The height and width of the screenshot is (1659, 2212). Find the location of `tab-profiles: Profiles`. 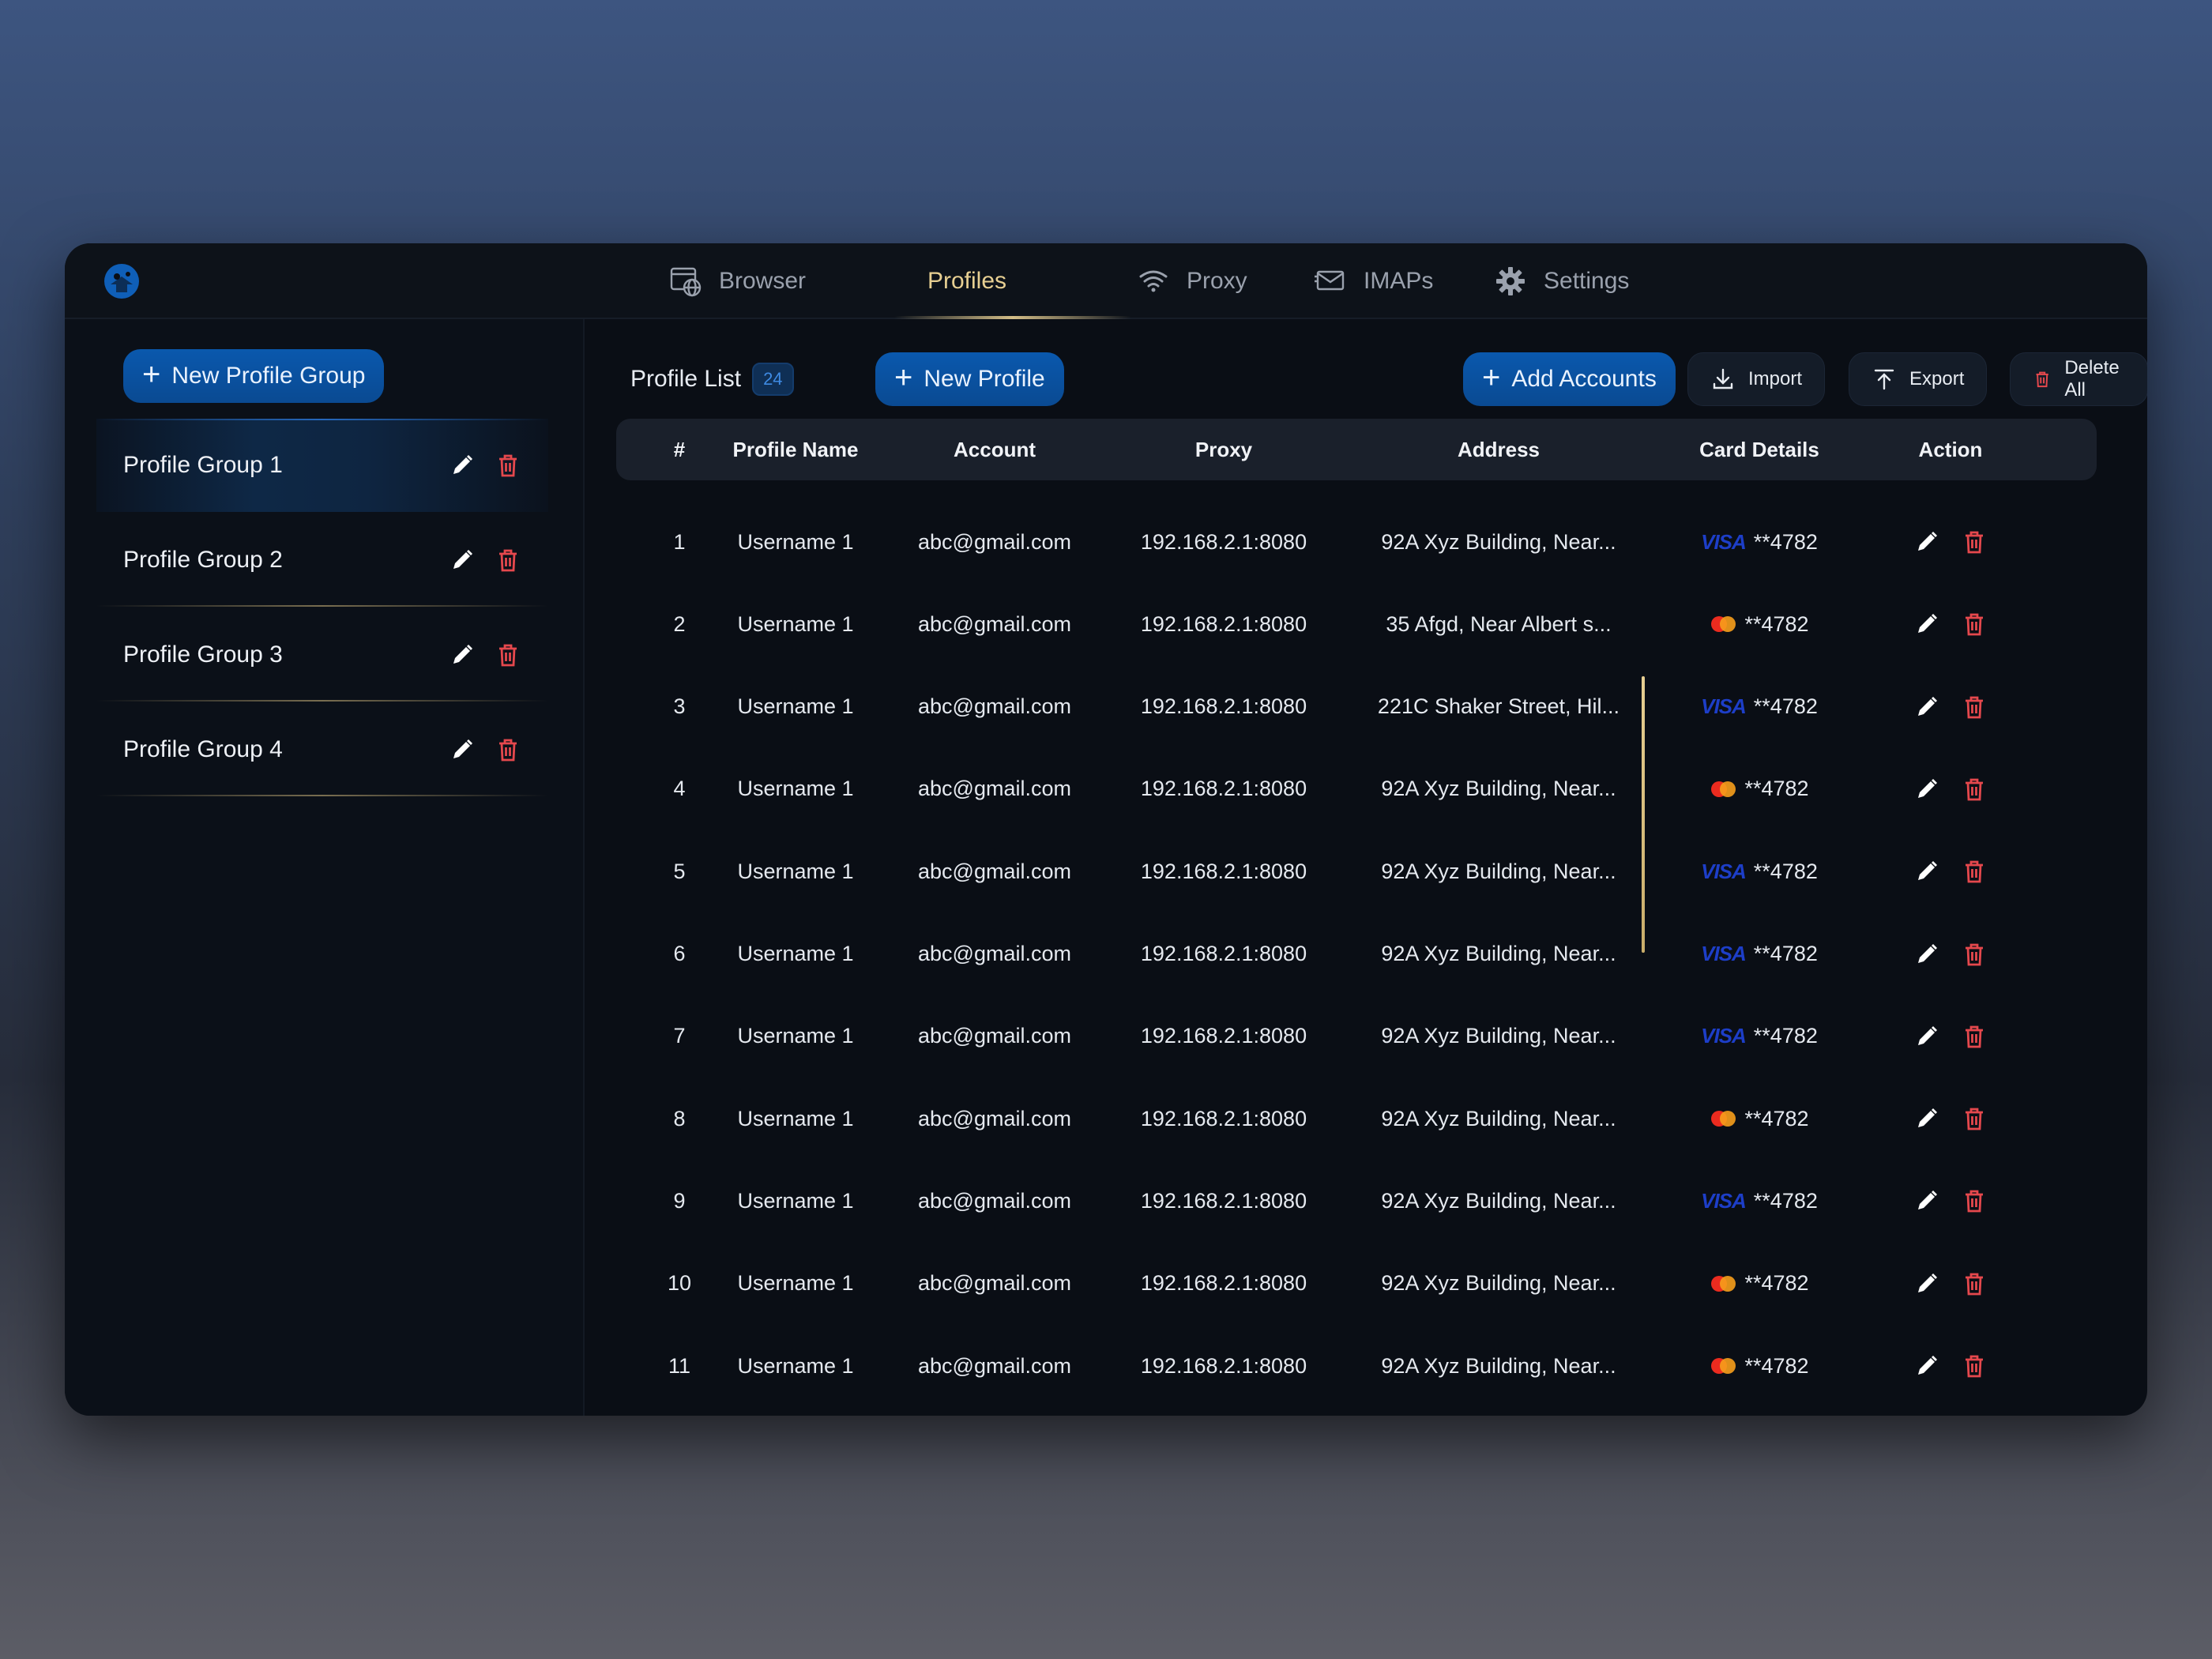

tab-profiles: Profiles is located at coordinates (967, 281).